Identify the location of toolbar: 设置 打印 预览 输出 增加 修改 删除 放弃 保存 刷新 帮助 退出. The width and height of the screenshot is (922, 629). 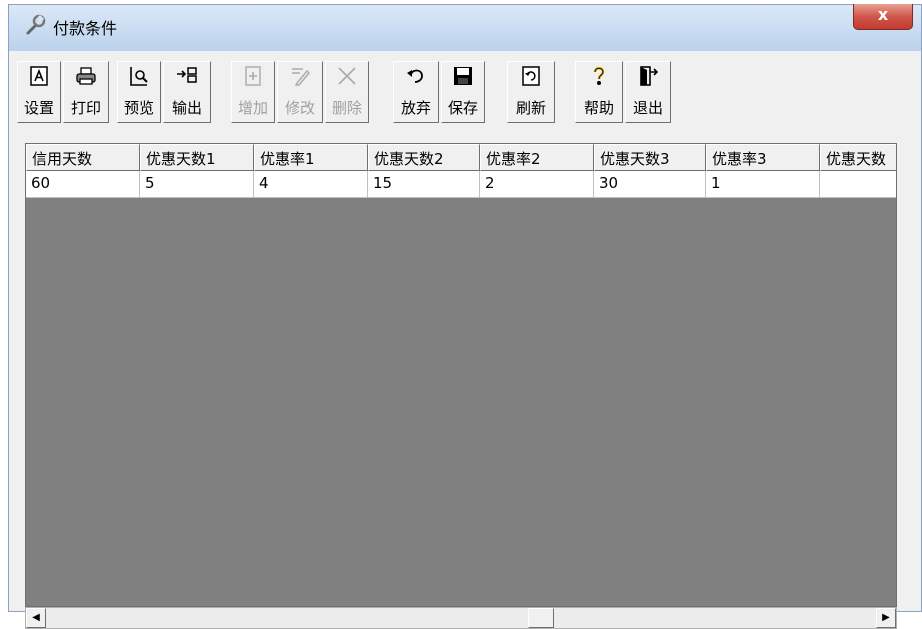
(367, 92).